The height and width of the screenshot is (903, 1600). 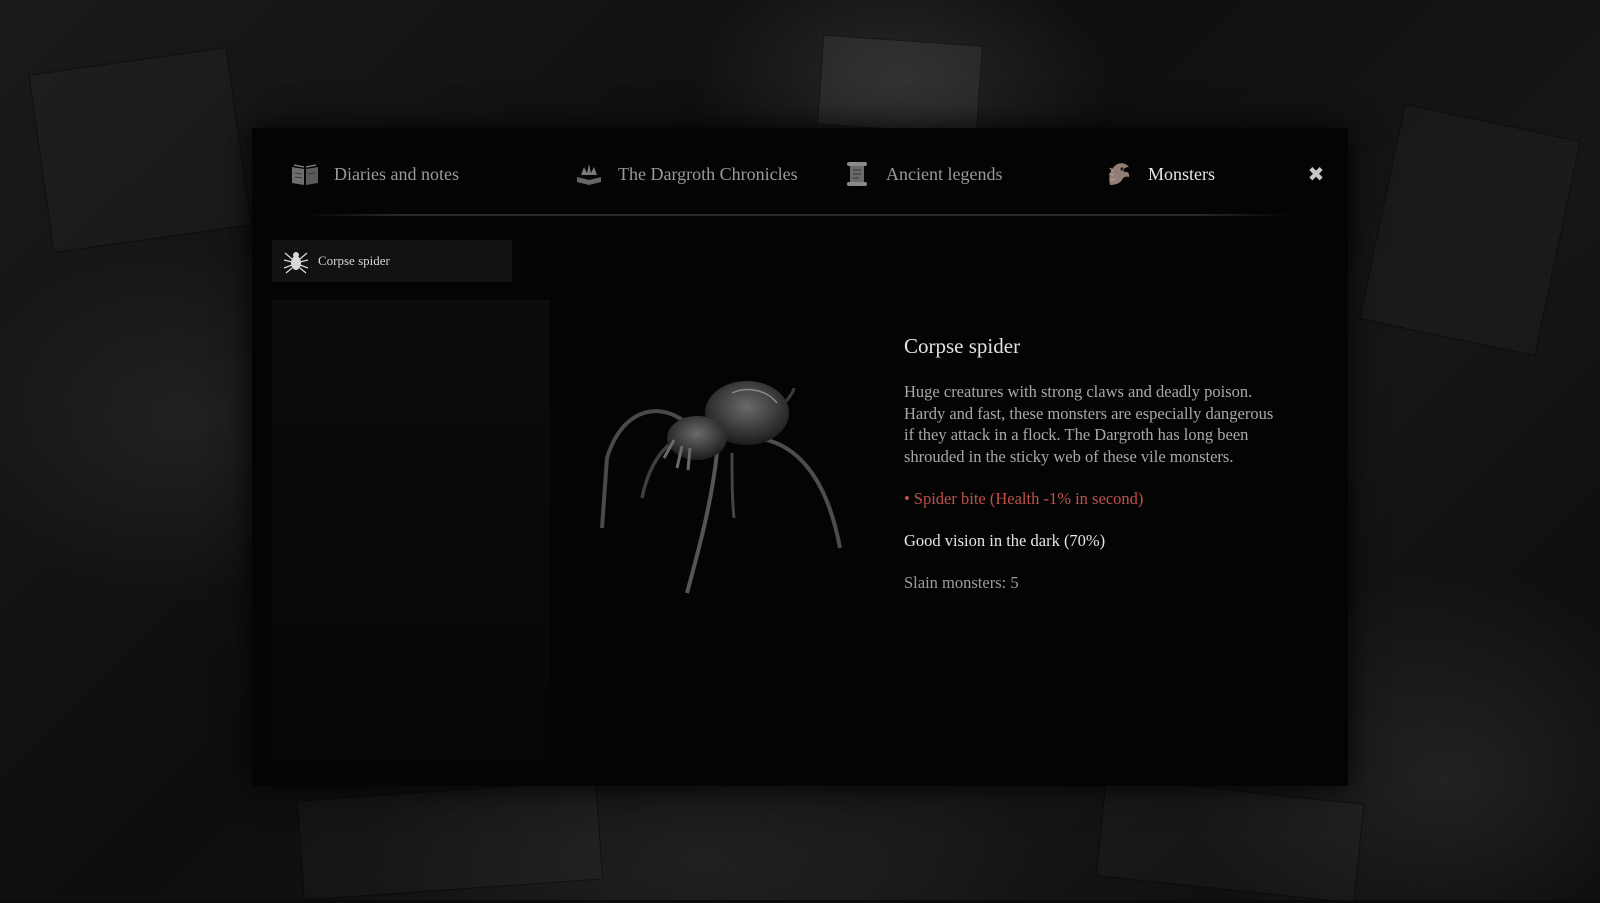 What do you see at coordinates (797, 215) in the screenshot?
I see `tab-divider` at bounding box center [797, 215].